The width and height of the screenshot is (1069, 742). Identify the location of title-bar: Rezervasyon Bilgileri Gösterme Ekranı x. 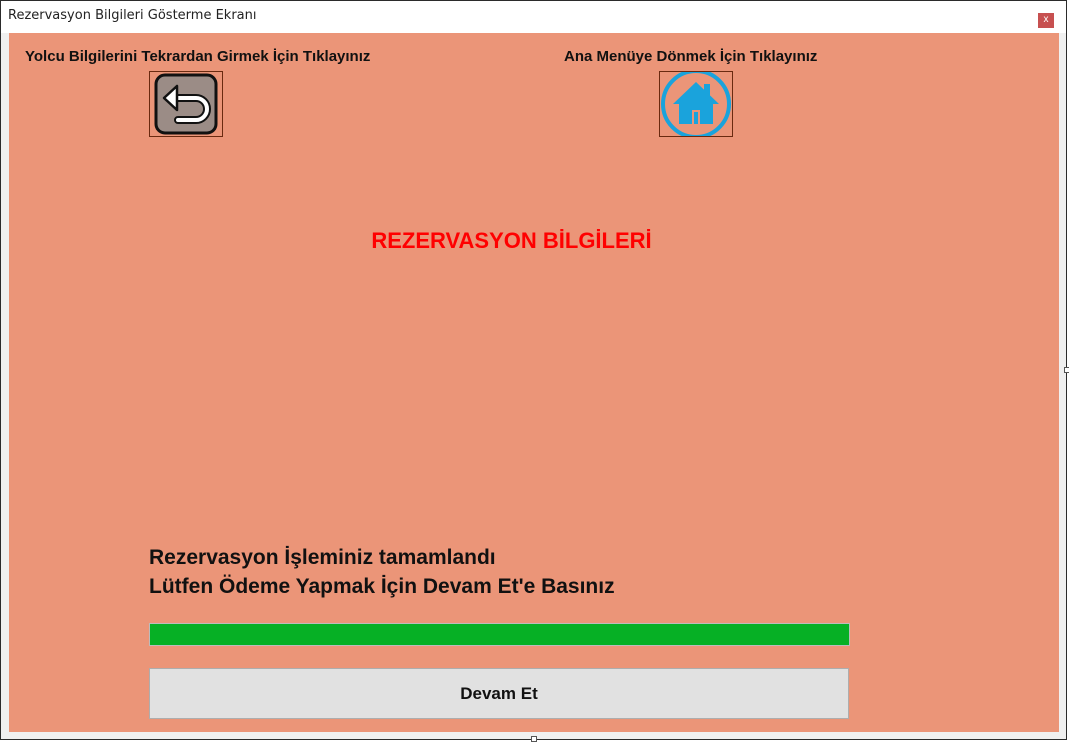
(533, 17).